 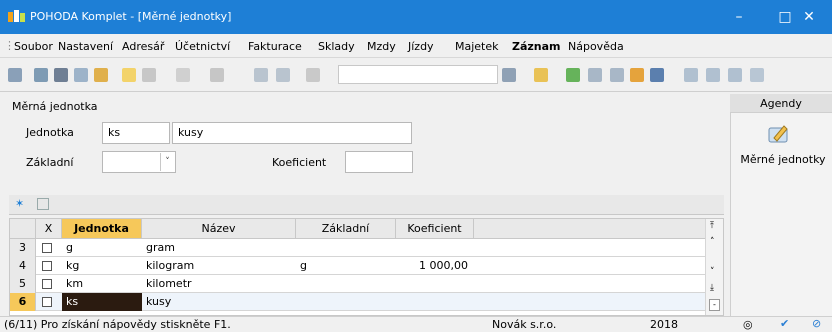 I want to click on cell-zakladni: g, so click(x=303, y=265).